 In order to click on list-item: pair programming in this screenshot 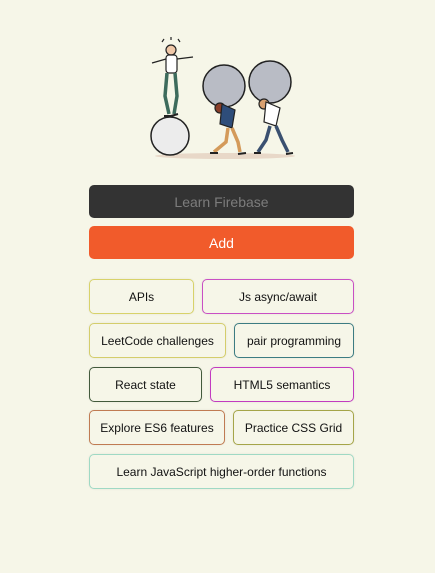, I will do `click(294, 340)`.